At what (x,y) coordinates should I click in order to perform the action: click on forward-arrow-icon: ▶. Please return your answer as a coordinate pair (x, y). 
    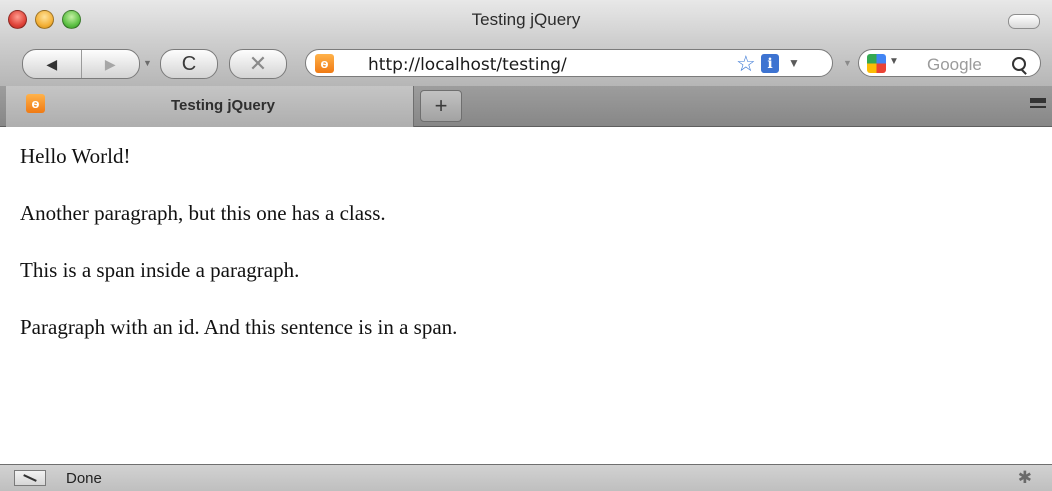
    Looking at the image, I should click on (110, 63).